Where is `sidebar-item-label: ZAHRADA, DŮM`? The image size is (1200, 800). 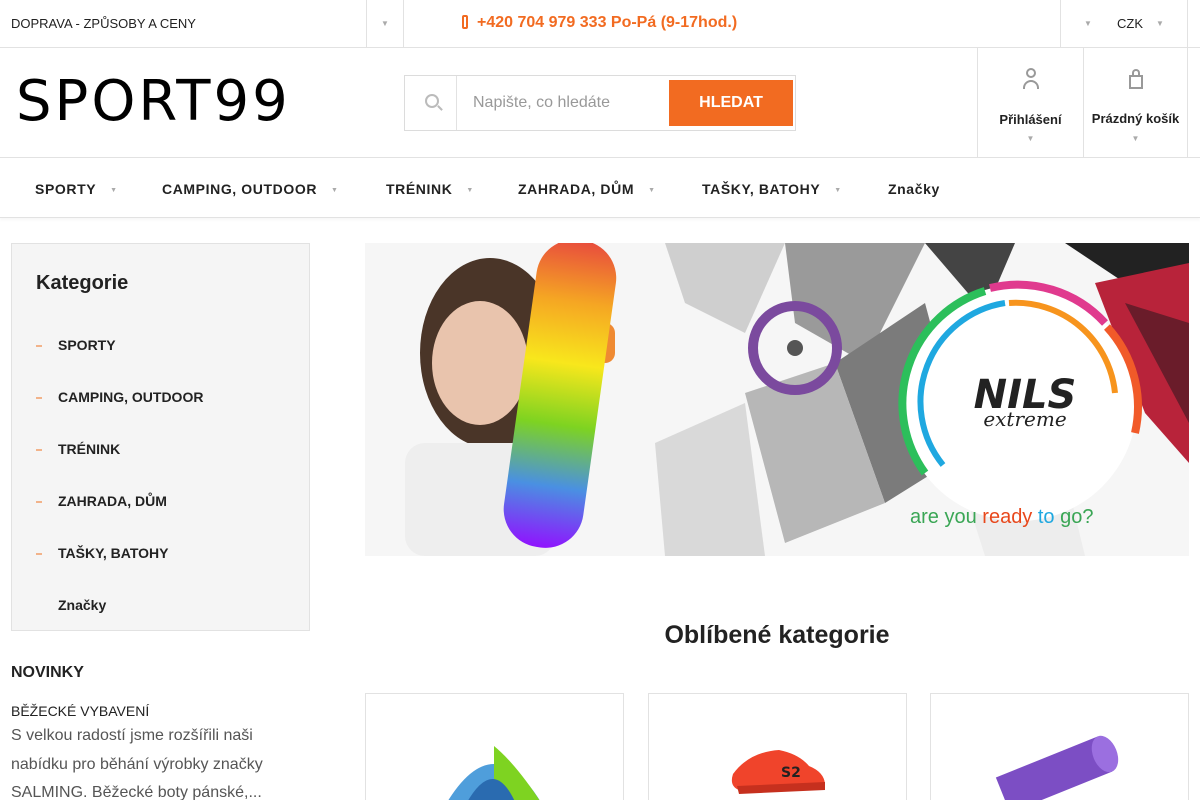 sidebar-item-label: ZAHRADA, DŮM is located at coordinates (112, 501).